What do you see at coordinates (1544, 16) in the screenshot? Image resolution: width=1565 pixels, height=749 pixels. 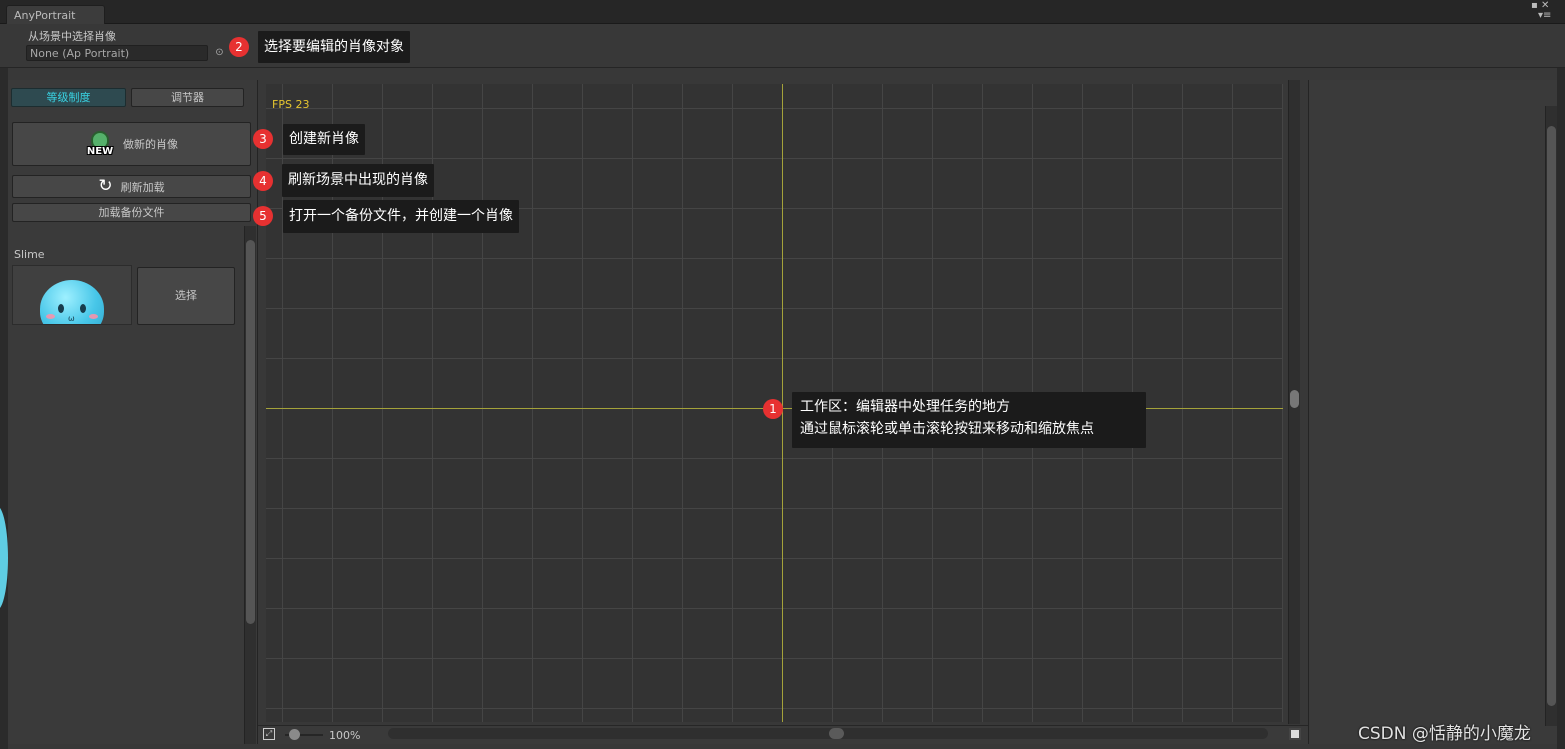 I see `window-menu-icon: ▾≡` at bounding box center [1544, 16].